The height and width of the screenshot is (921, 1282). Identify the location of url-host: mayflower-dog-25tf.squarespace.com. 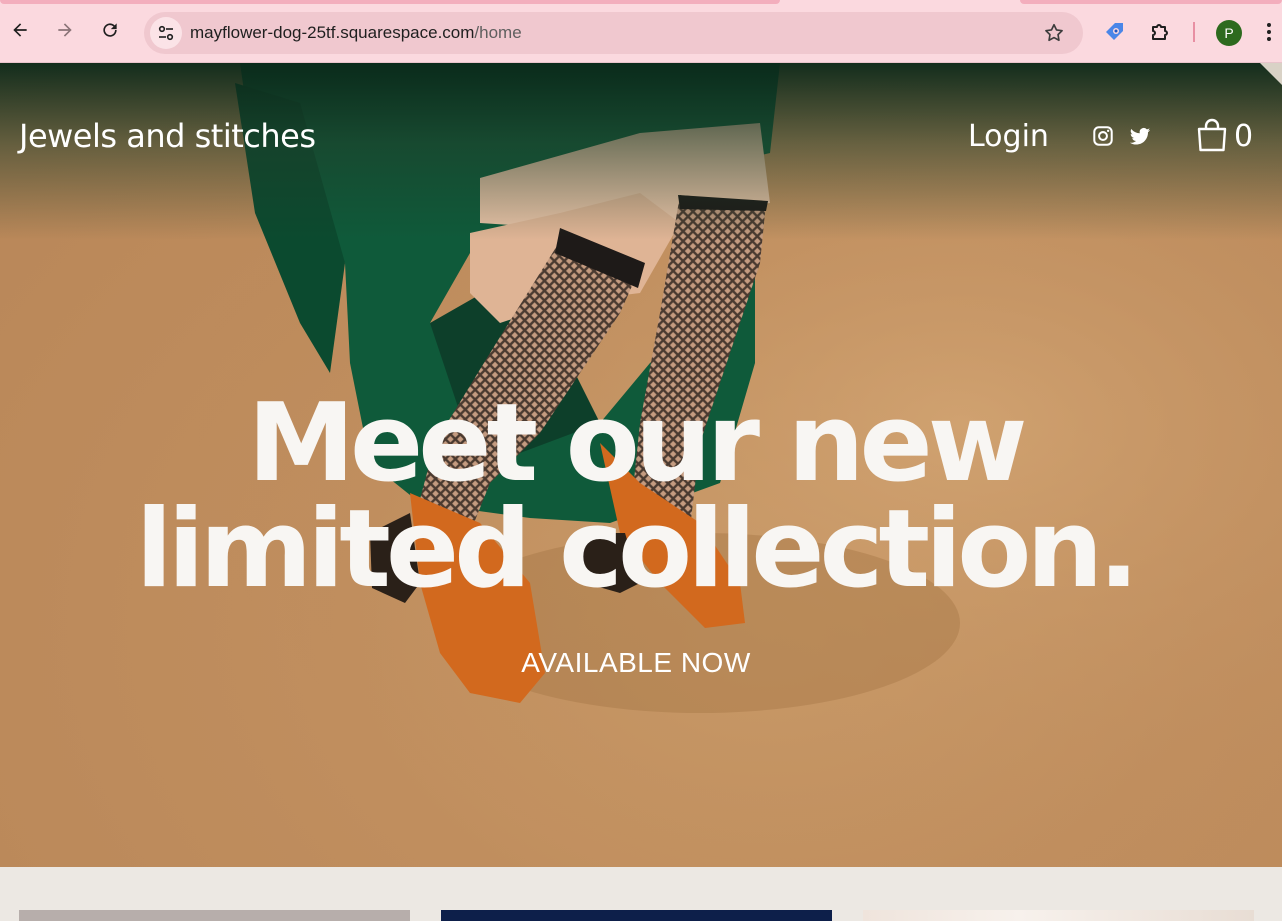
(332, 32).